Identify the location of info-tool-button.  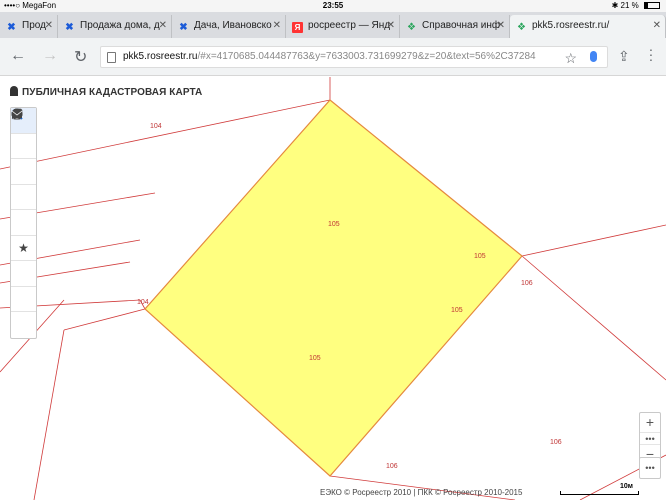
(23, 133).